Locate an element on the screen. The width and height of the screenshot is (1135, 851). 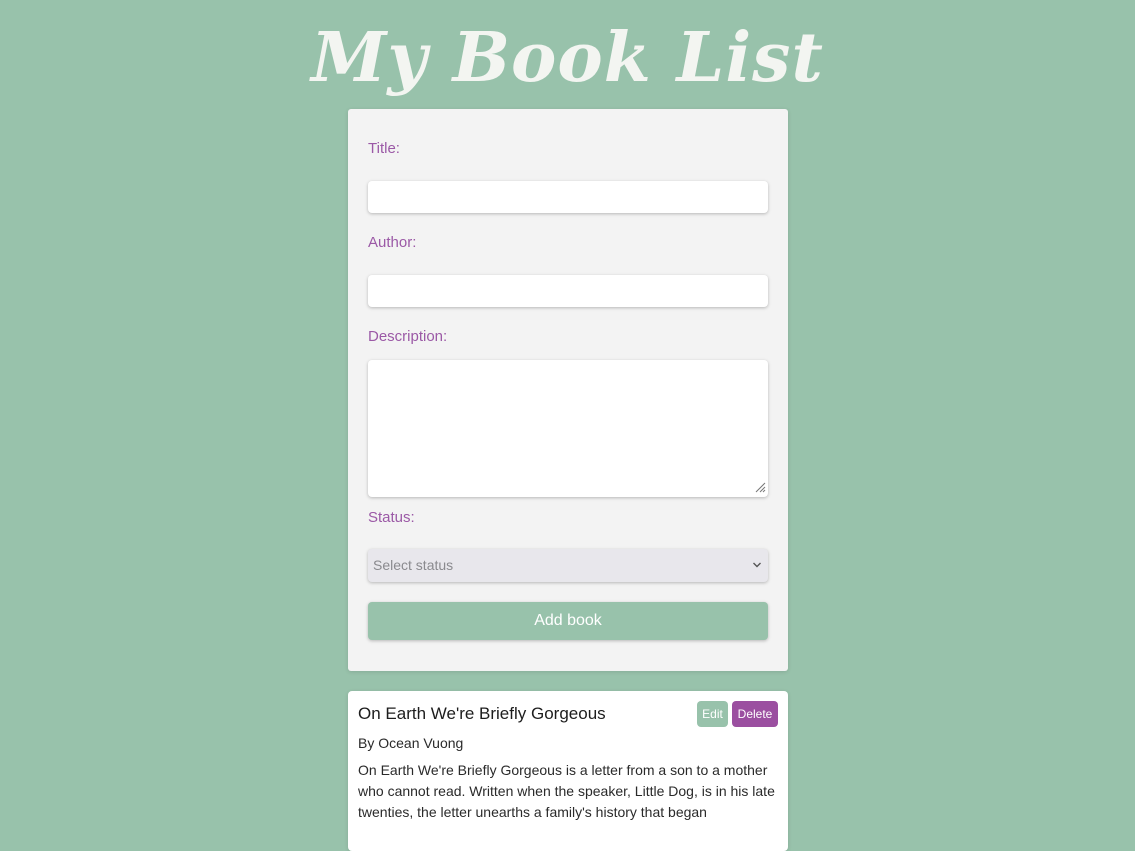
book-title: On Earth We're Briefly Gorgeous is located at coordinates (482, 713).